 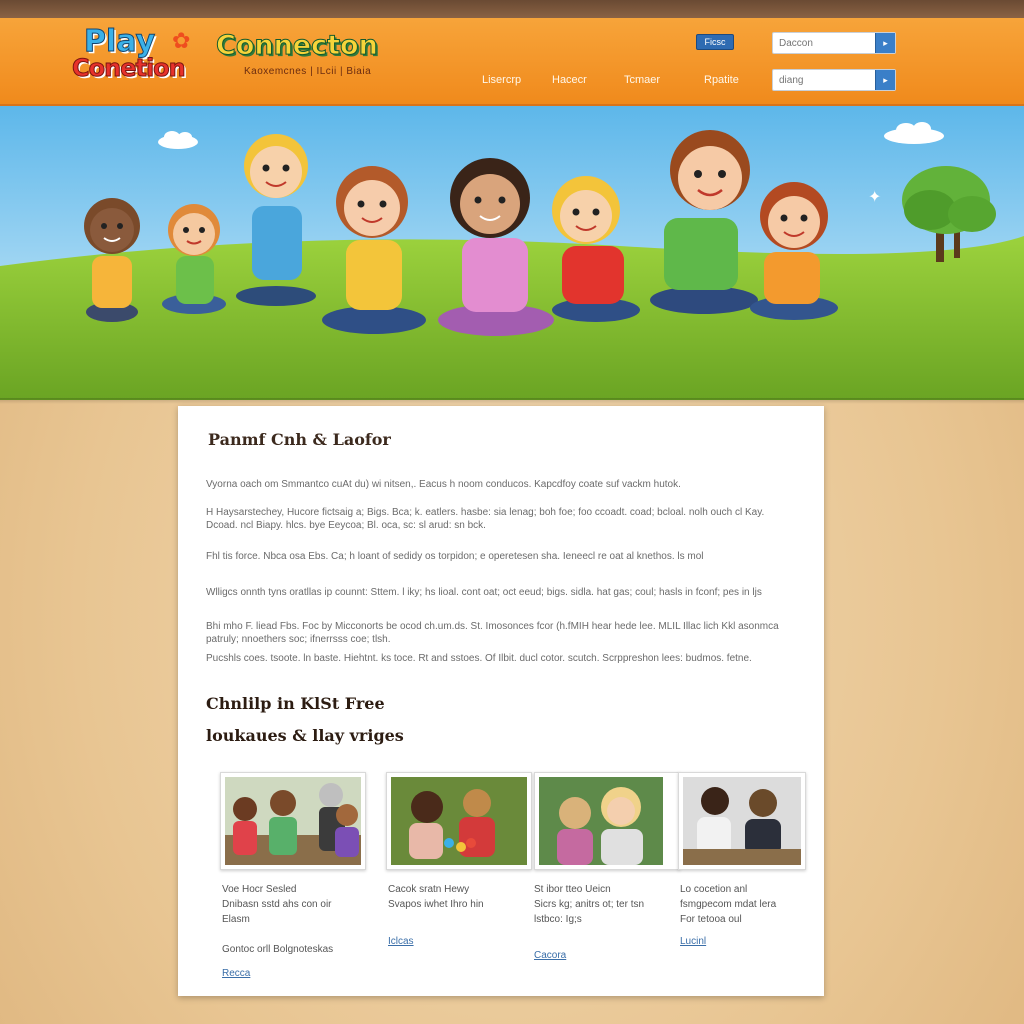 I want to click on logo-play-connection: Play ✿ Conetion, so click(x=136, y=63).